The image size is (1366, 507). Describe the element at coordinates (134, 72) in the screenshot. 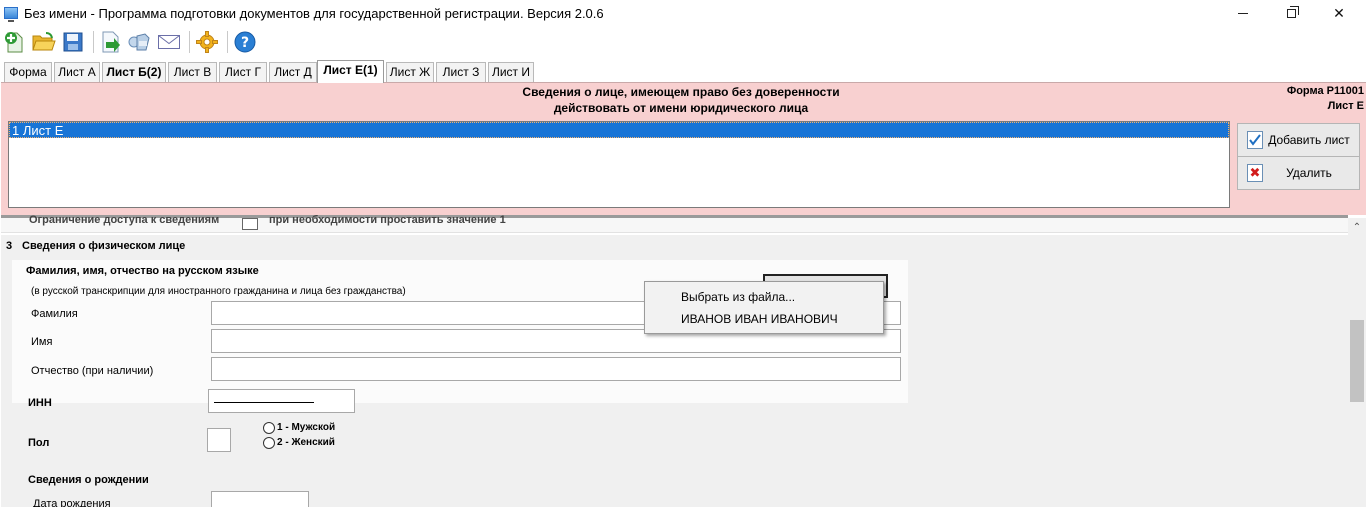

I see `tab-list-b: Лист Б(2)` at that location.